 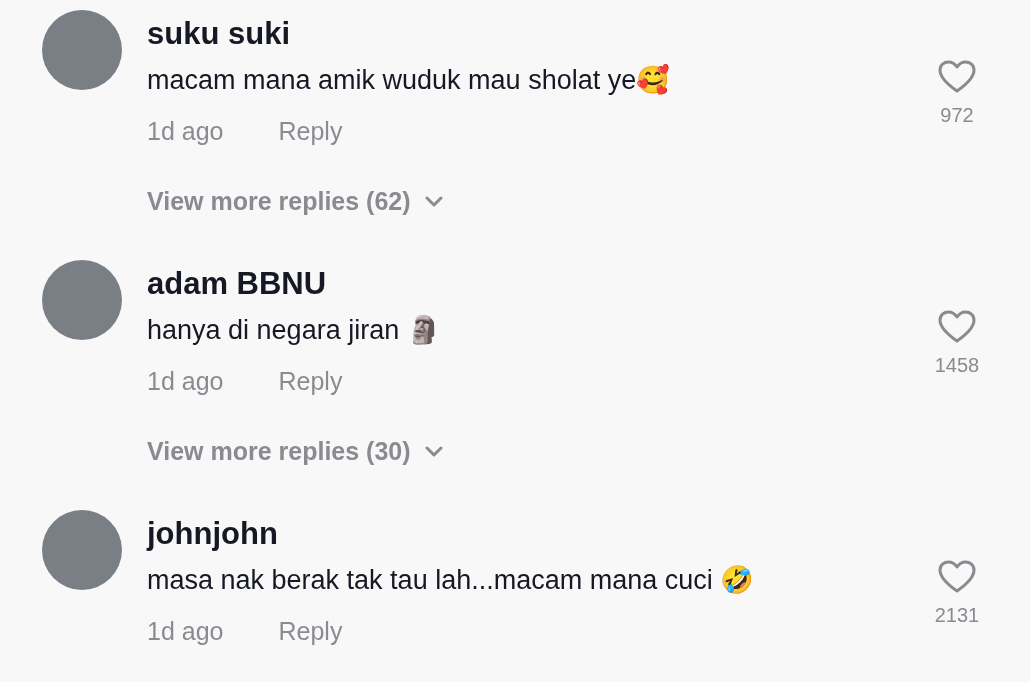 What do you see at coordinates (294, 330) in the screenshot?
I see `comment-text: hanya di negara jiran 🗿` at bounding box center [294, 330].